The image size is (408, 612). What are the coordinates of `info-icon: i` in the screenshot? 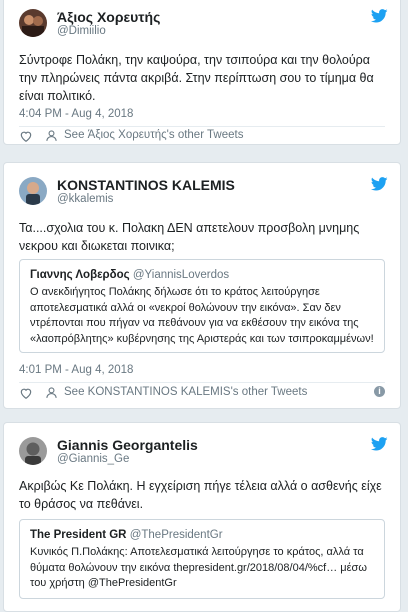 It's located at (379, 391).